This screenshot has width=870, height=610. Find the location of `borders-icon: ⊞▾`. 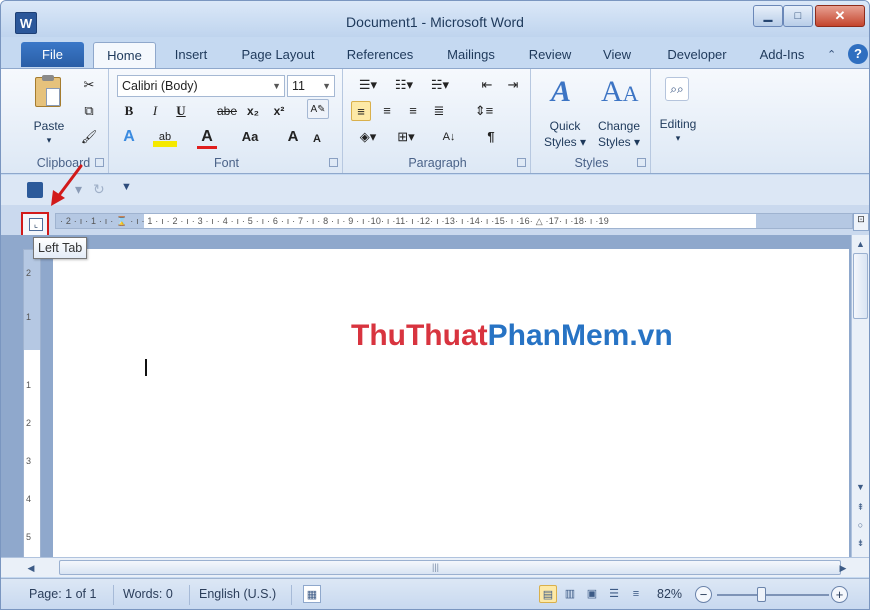

borders-icon: ⊞▾ is located at coordinates (406, 137).